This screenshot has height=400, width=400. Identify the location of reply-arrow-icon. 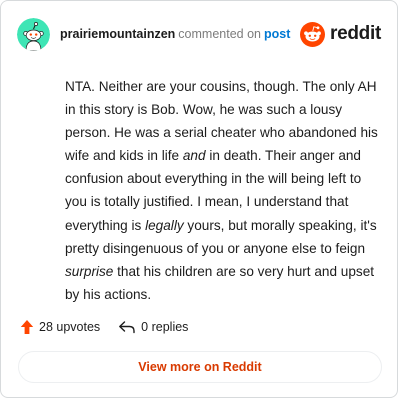
(127, 327).